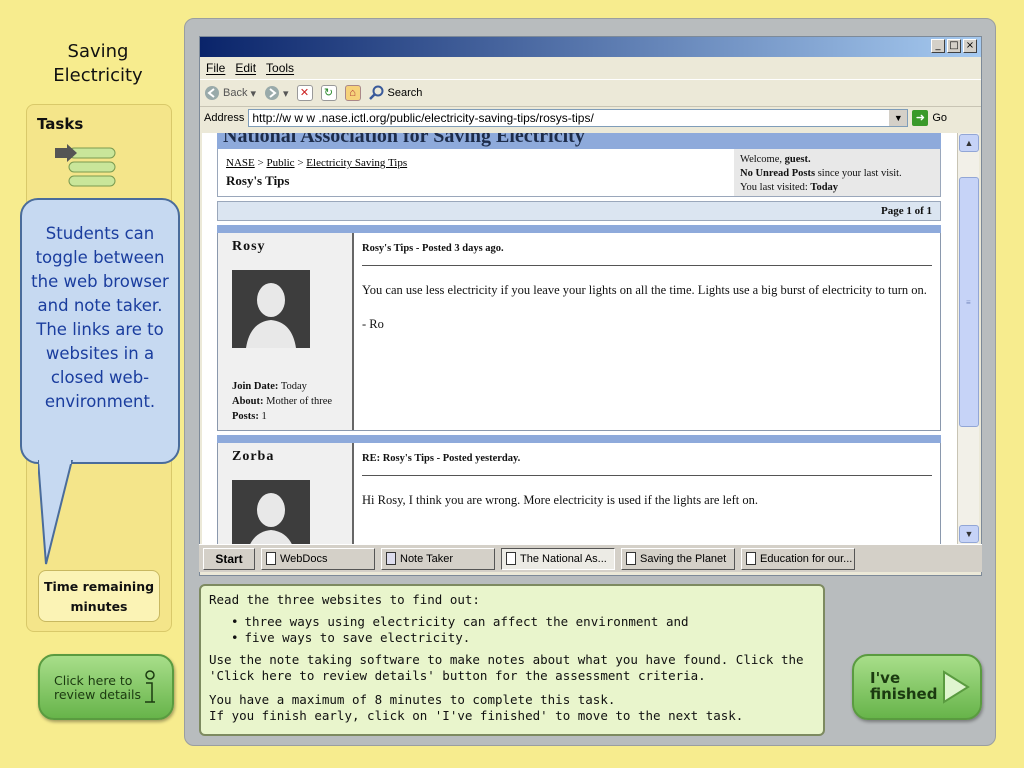 This screenshot has height=768, width=1024. I want to click on url-dropdown-icon: ▼, so click(898, 118).